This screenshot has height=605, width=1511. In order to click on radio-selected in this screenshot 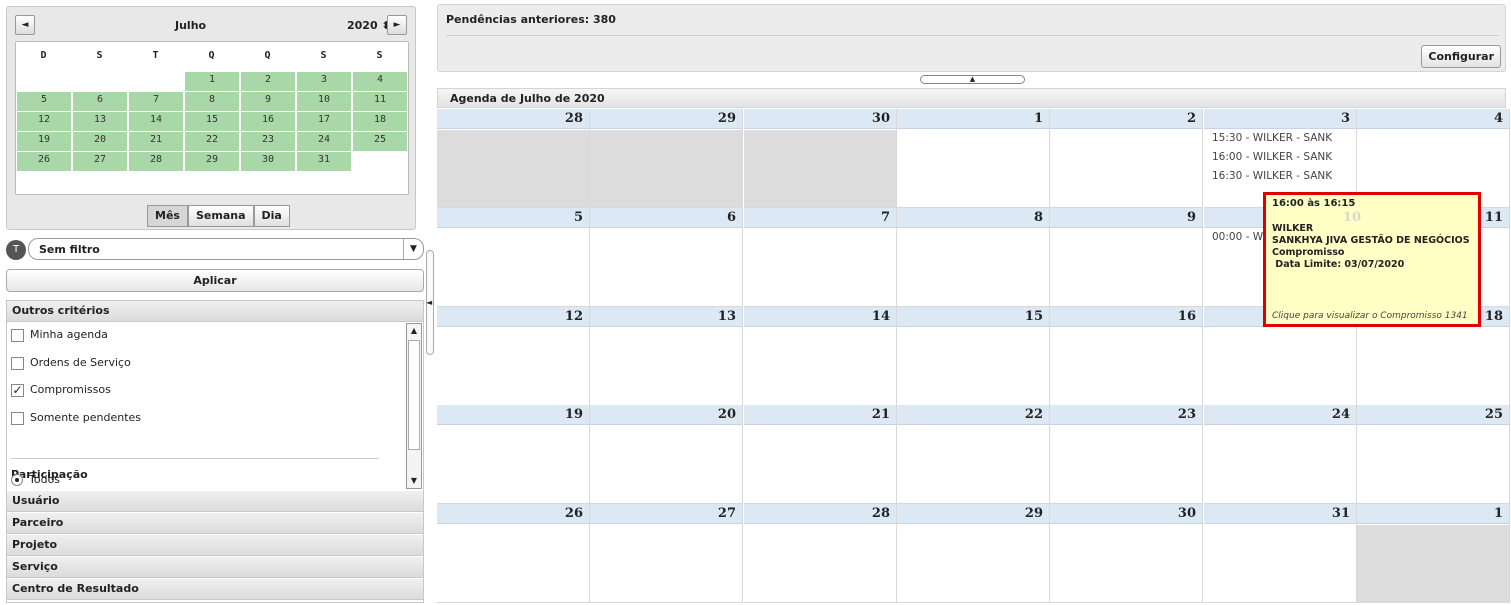, I will do `click(17, 480)`.